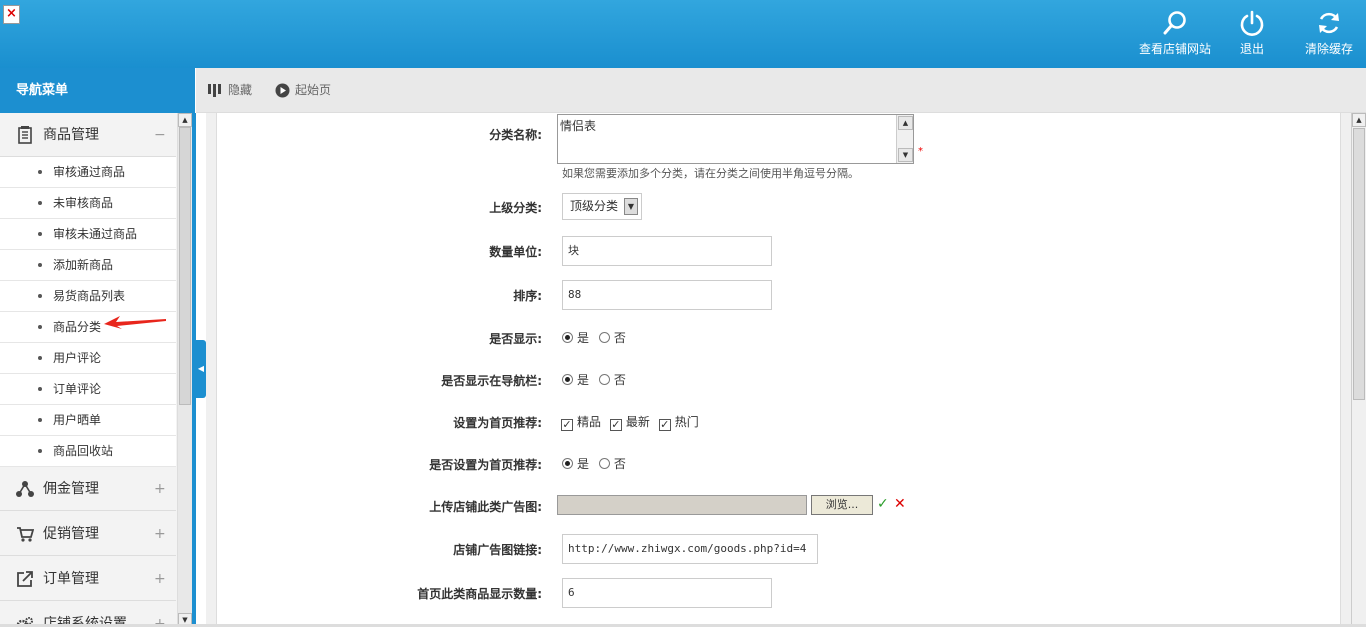  I want to click on nav-yes-radio, so click(567, 379).